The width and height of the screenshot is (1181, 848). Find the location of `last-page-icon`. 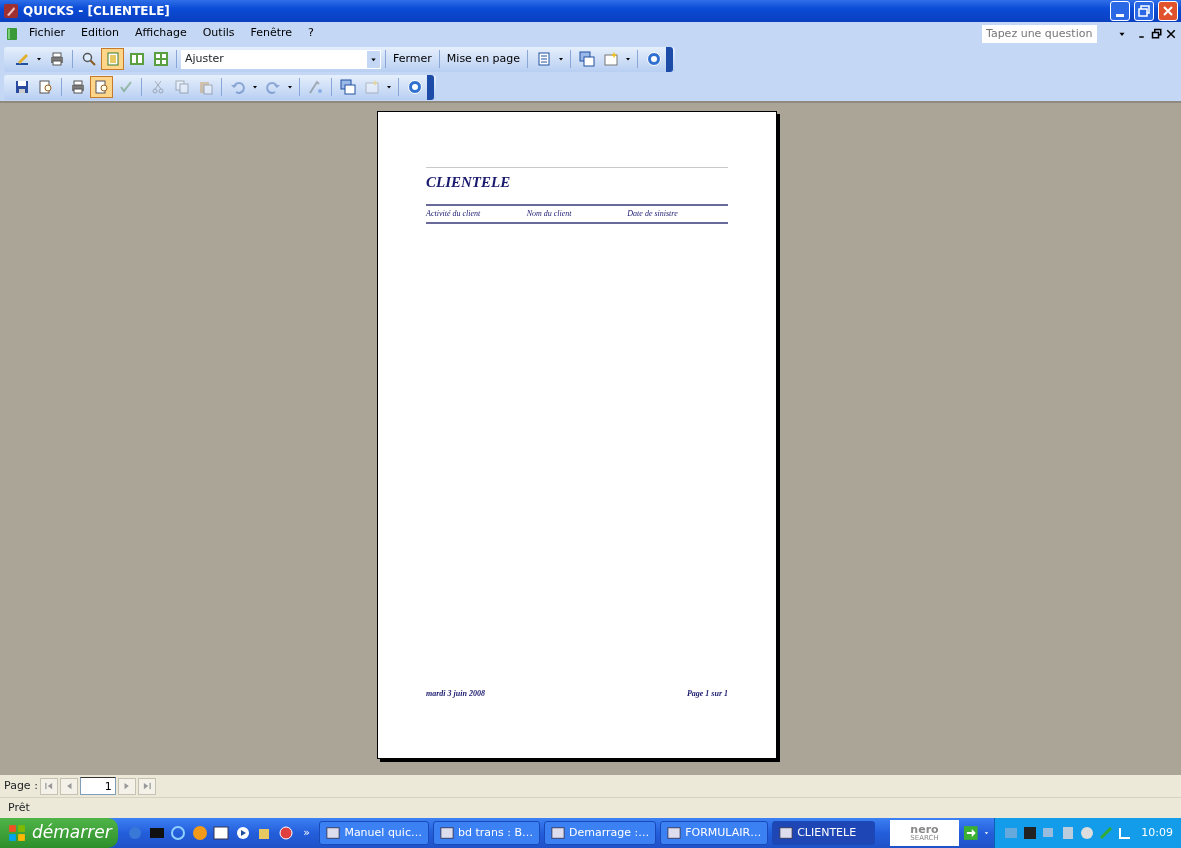

last-page-icon is located at coordinates (146, 786).